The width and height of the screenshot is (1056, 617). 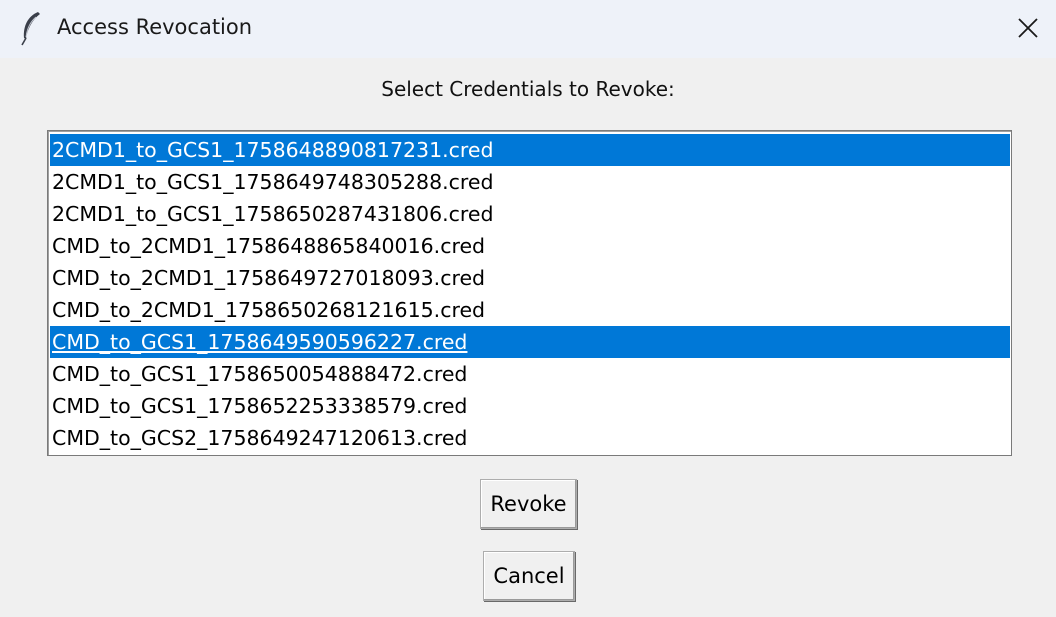 What do you see at coordinates (155, 27) in the screenshot?
I see `window-title: Access Revocation` at bounding box center [155, 27].